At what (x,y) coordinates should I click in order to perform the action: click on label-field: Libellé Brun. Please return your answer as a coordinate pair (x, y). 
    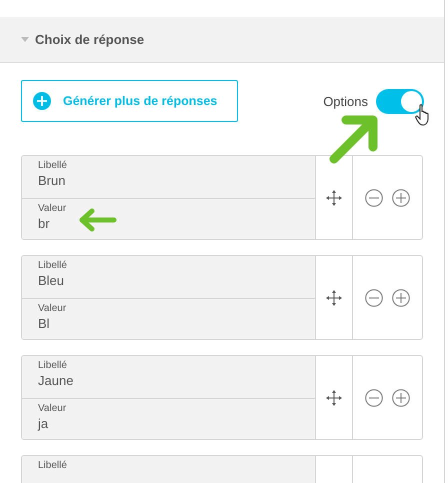
    Looking at the image, I should click on (168, 177).